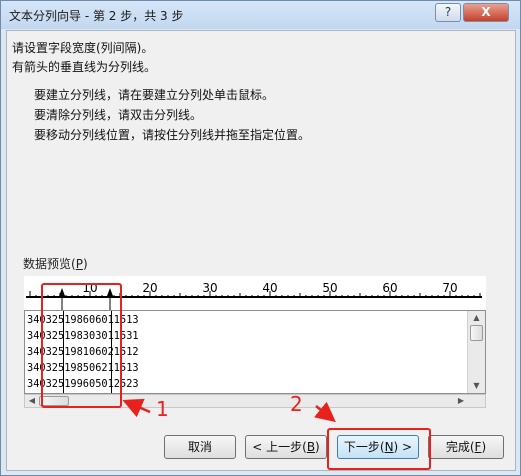 This screenshot has height=476, width=521. What do you see at coordinates (476, 385) in the screenshot?
I see `scroll-down-arrow-icon: ▼` at bounding box center [476, 385].